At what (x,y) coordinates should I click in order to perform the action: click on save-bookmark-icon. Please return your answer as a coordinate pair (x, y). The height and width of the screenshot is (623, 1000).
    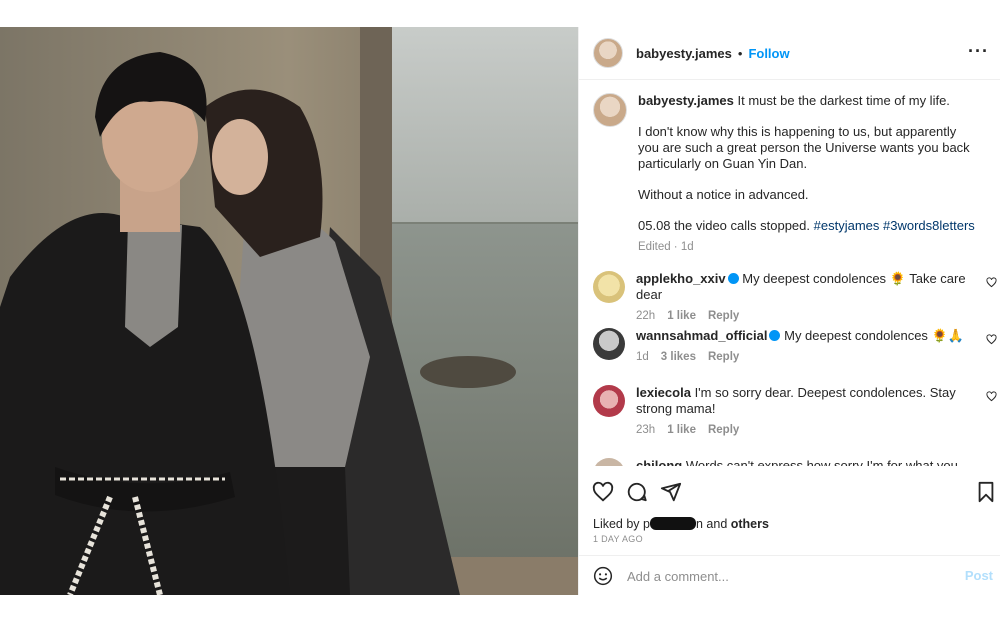
    Looking at the image, I should click on (986, 492).